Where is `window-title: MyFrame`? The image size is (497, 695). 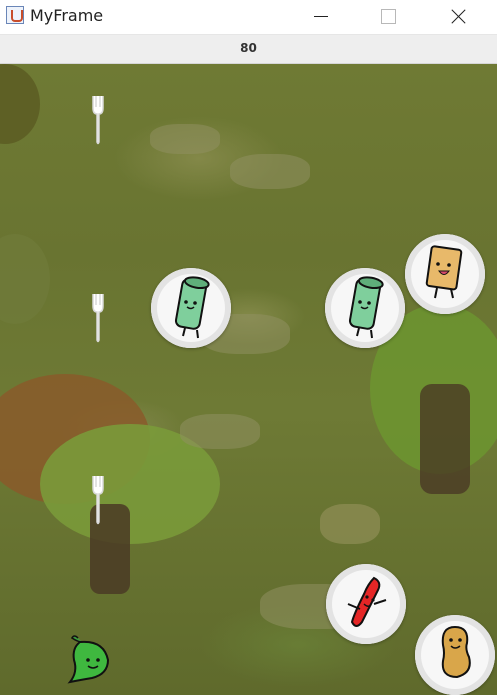 window-title: MyFrame is located at coordinates (67, 15).